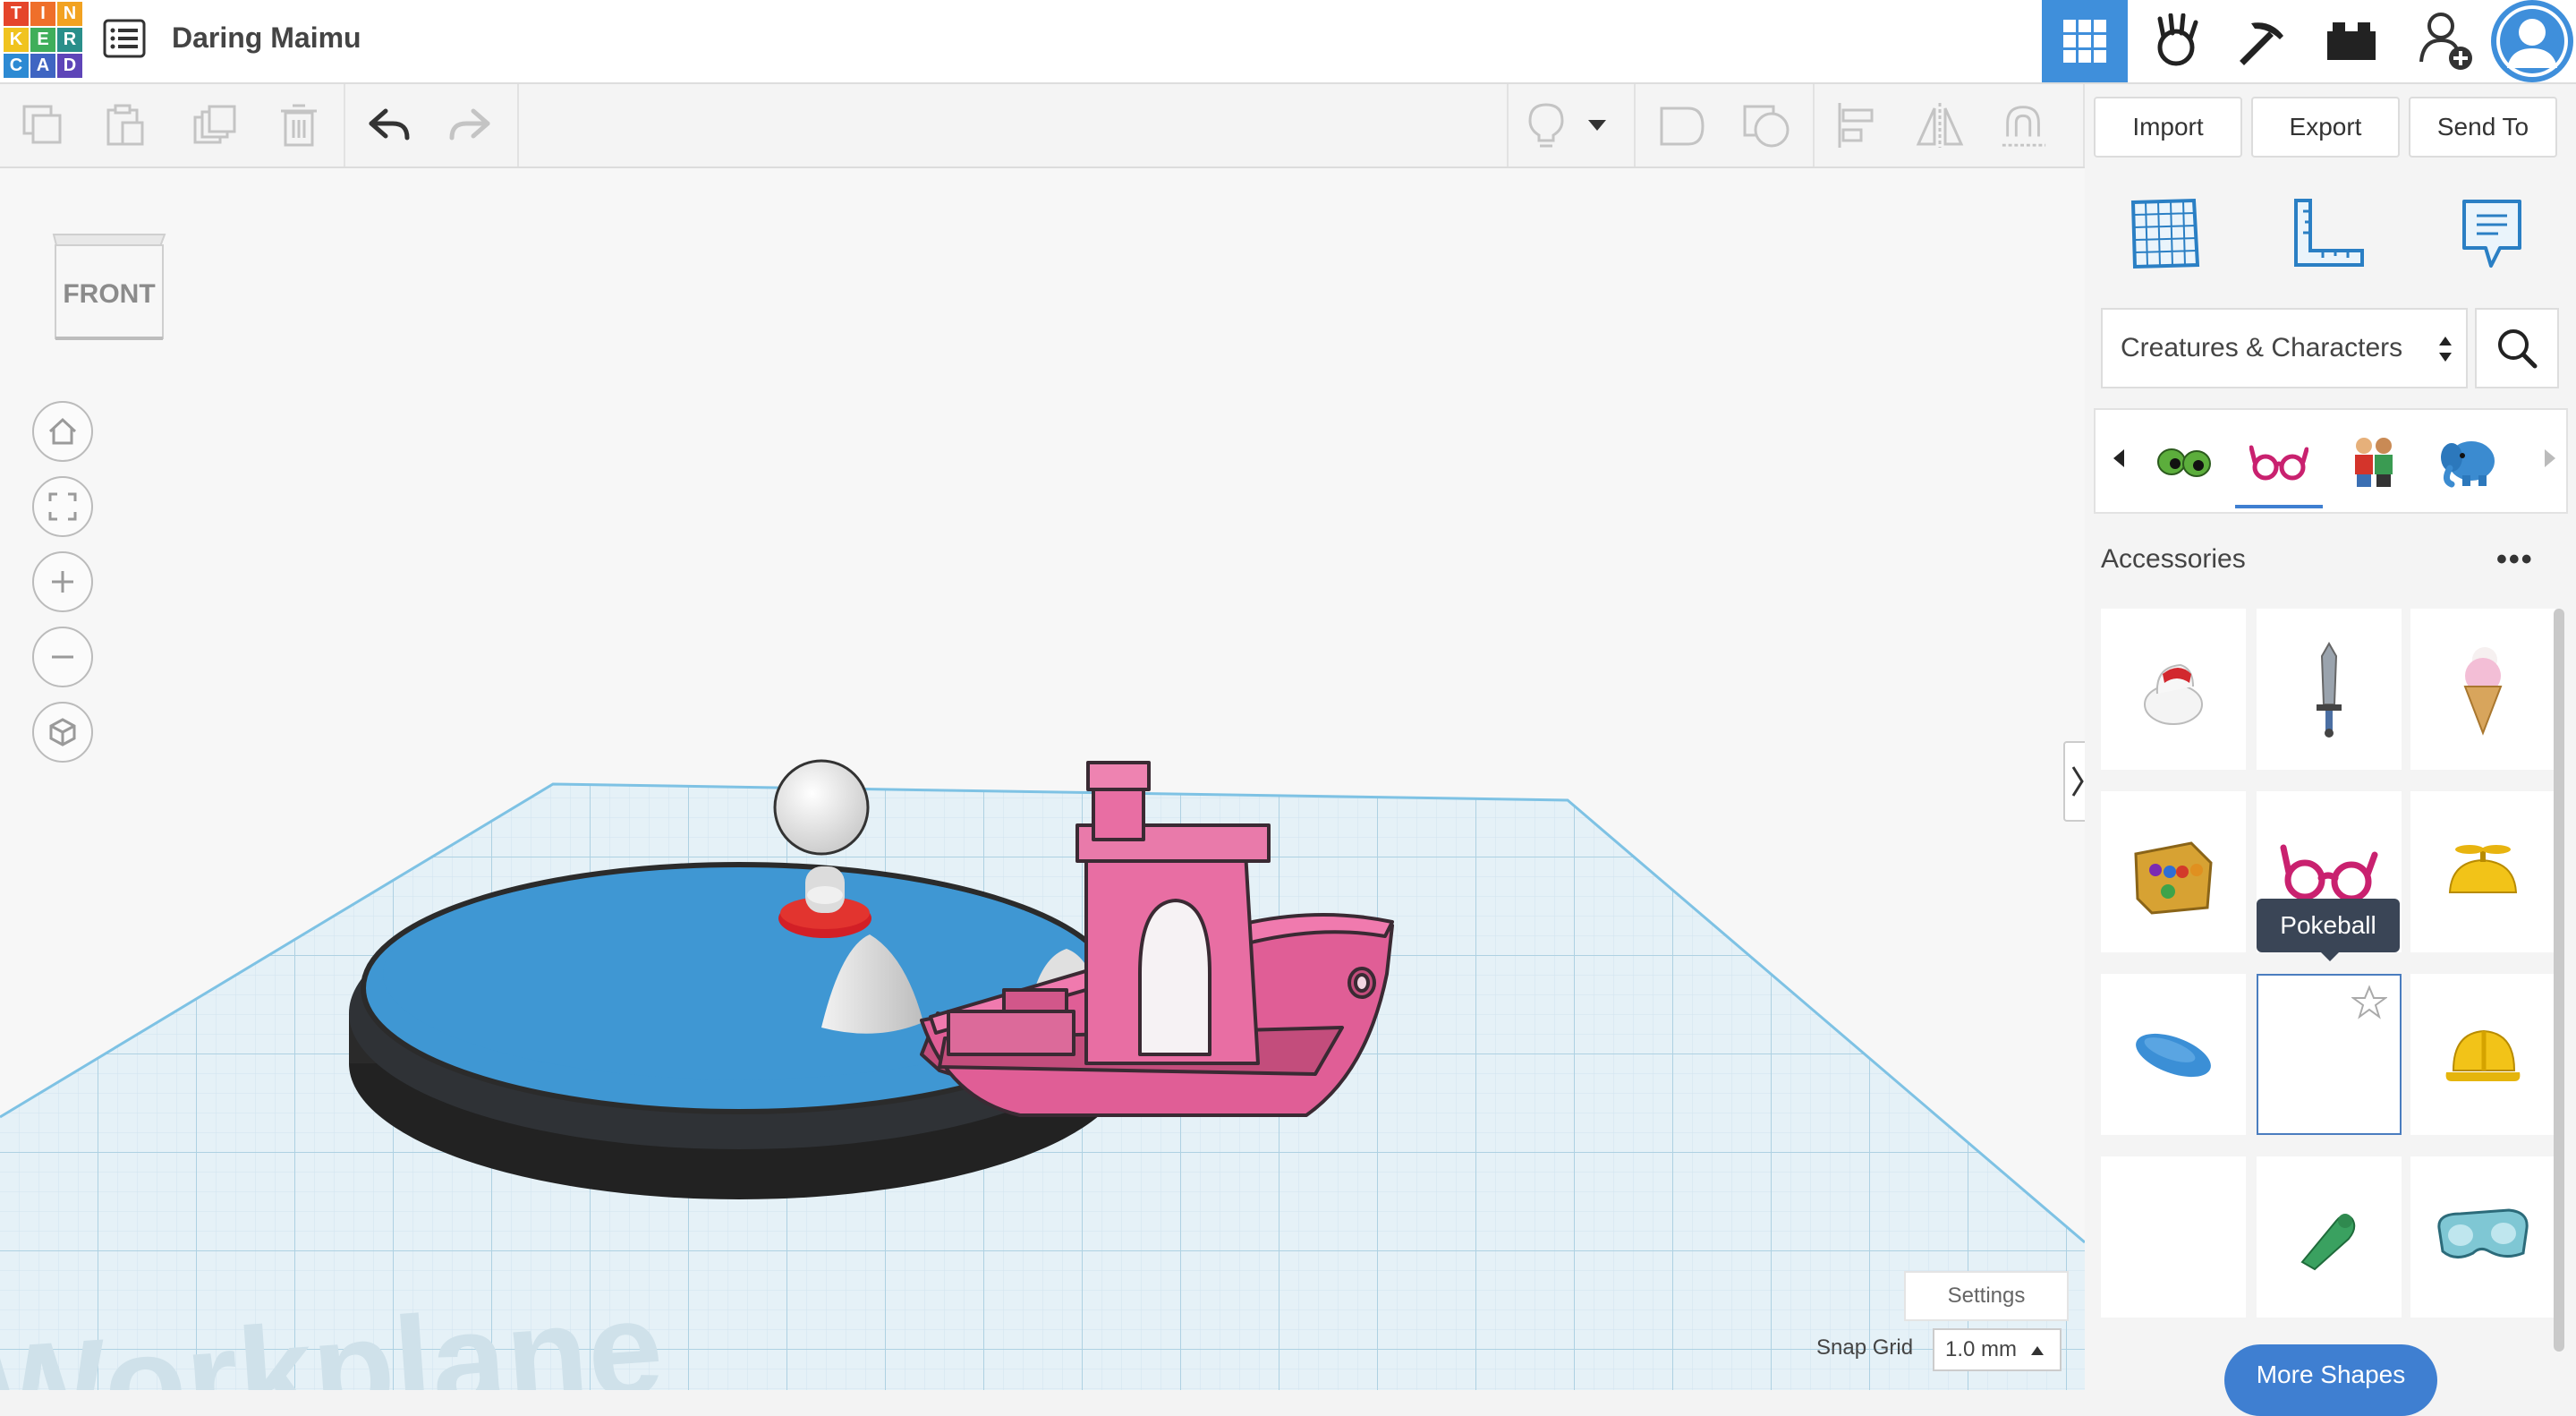 This screenshot has width=2576, height=1416. Describe the element at coordinates (2168, 127) in the screenshot. I see `import-button: Import` at that location.